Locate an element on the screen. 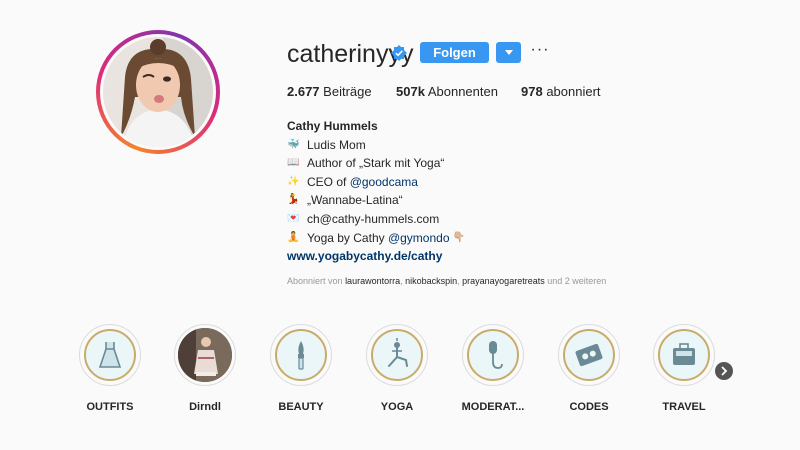 This screenshot has height=450, width=800. mention-link: @goodcama is located at coordinates (384, 182).